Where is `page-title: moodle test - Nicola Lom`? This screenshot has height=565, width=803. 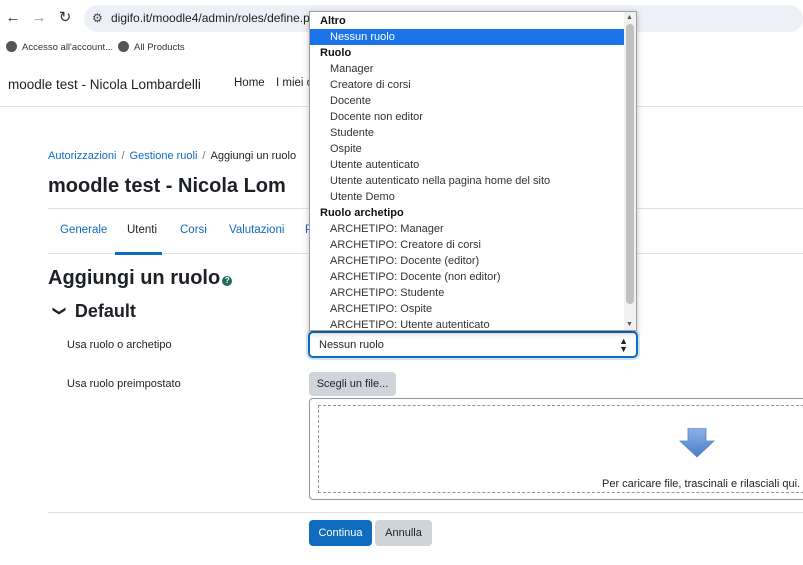 page-title: moodle test - Nicola Lom is located at coordinates (167, 186).